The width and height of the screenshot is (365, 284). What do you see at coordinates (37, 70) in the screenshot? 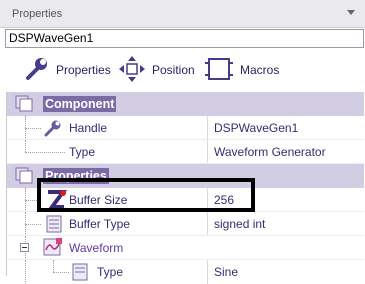
I see `wrench-icon` at bounding box center [37, 70].